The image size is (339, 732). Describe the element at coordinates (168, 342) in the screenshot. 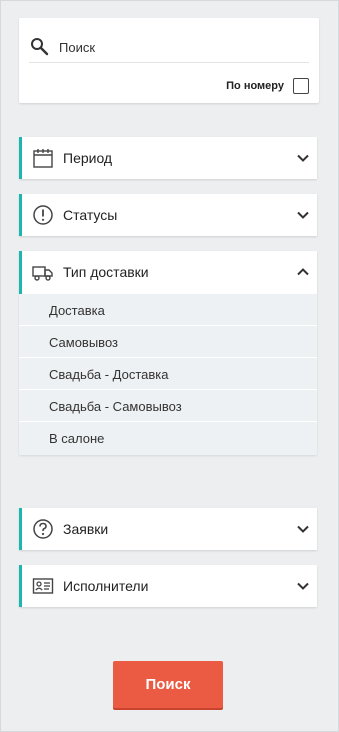

I see `delivery-option: Самовывоз` at that location.